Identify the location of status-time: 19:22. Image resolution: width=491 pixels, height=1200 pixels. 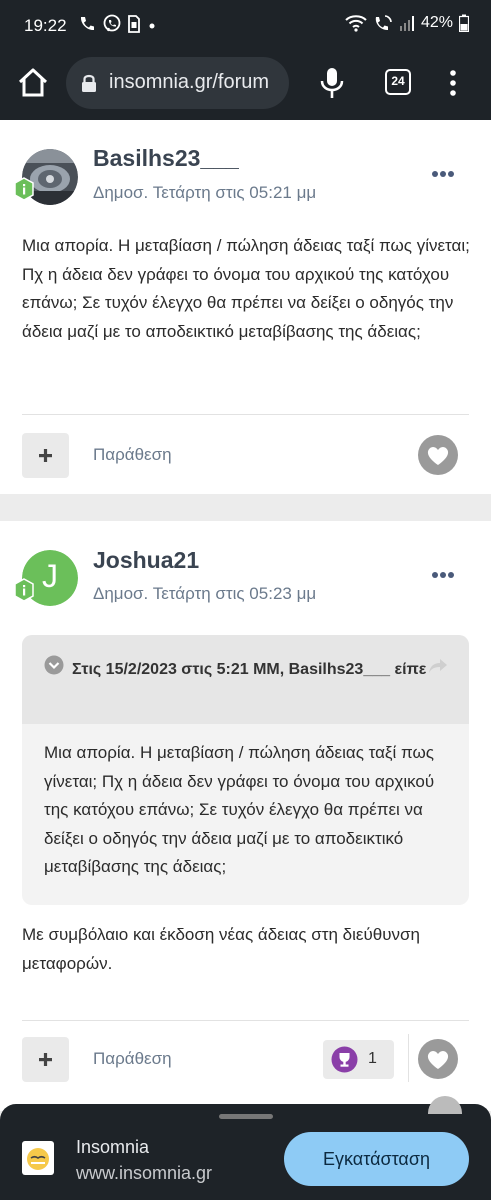
(45, 25).